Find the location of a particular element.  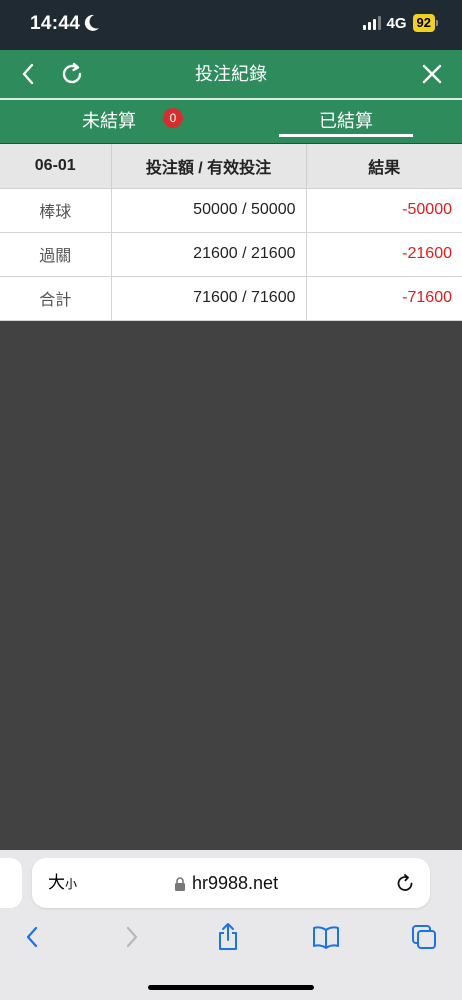

network-type: 4G is located at coordinates (396, 23).